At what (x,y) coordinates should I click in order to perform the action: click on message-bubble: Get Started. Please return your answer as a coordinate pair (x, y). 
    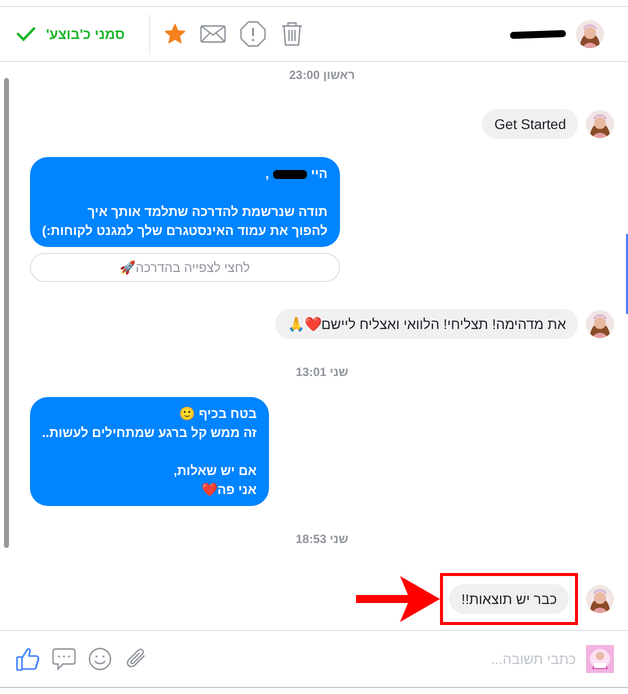
    Looking at the image, I should click on (530, 124).